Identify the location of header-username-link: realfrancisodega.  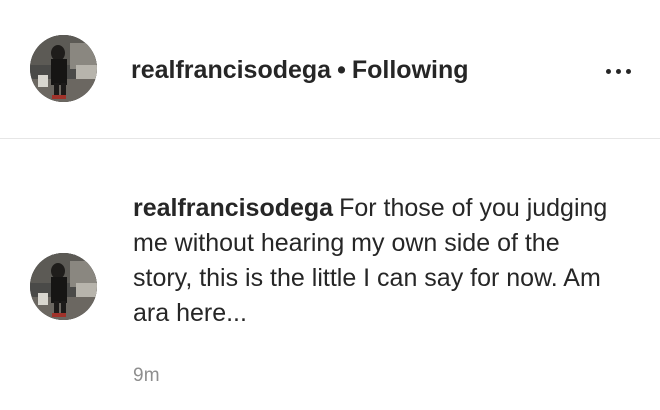
(231, 70).